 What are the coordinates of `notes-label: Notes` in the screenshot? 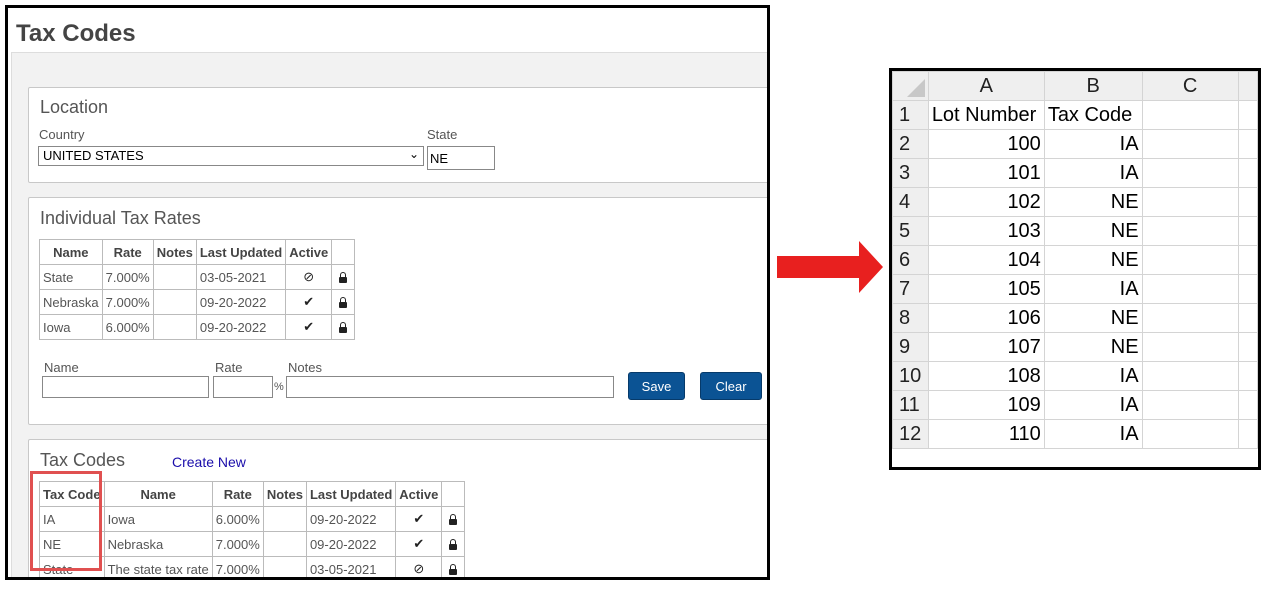 It's located at (305, 367).